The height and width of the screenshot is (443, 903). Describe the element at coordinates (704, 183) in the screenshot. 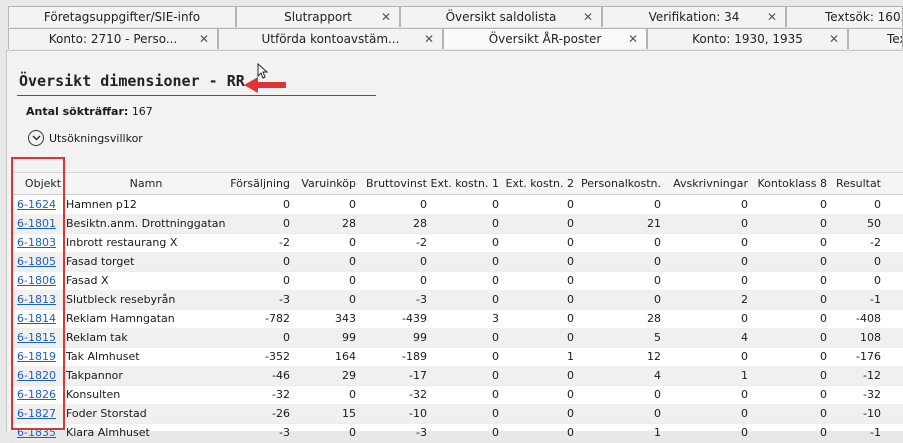

I see `column-header-avskrivningar: Avskrivningar` at that location.